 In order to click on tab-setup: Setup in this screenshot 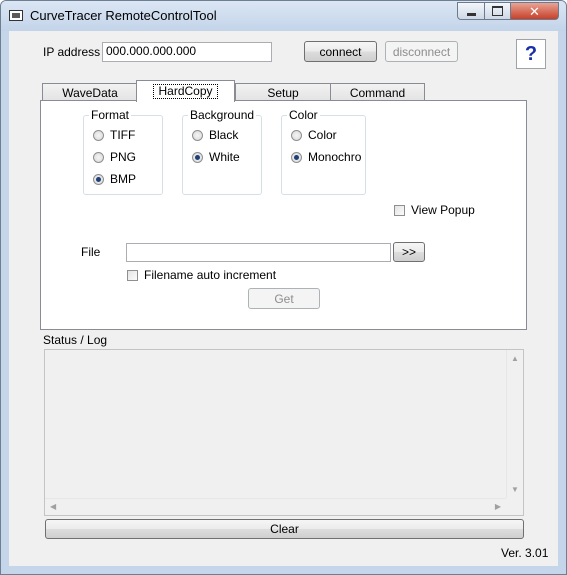, I will do `click(283, 92)`.